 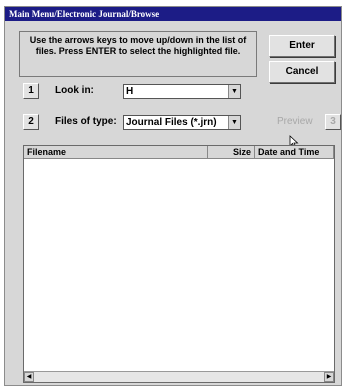 What do you see at coordinates (116, 152) in the screenshot?
I see `column-header-filename: Filename` at bounding box center [116, 152].